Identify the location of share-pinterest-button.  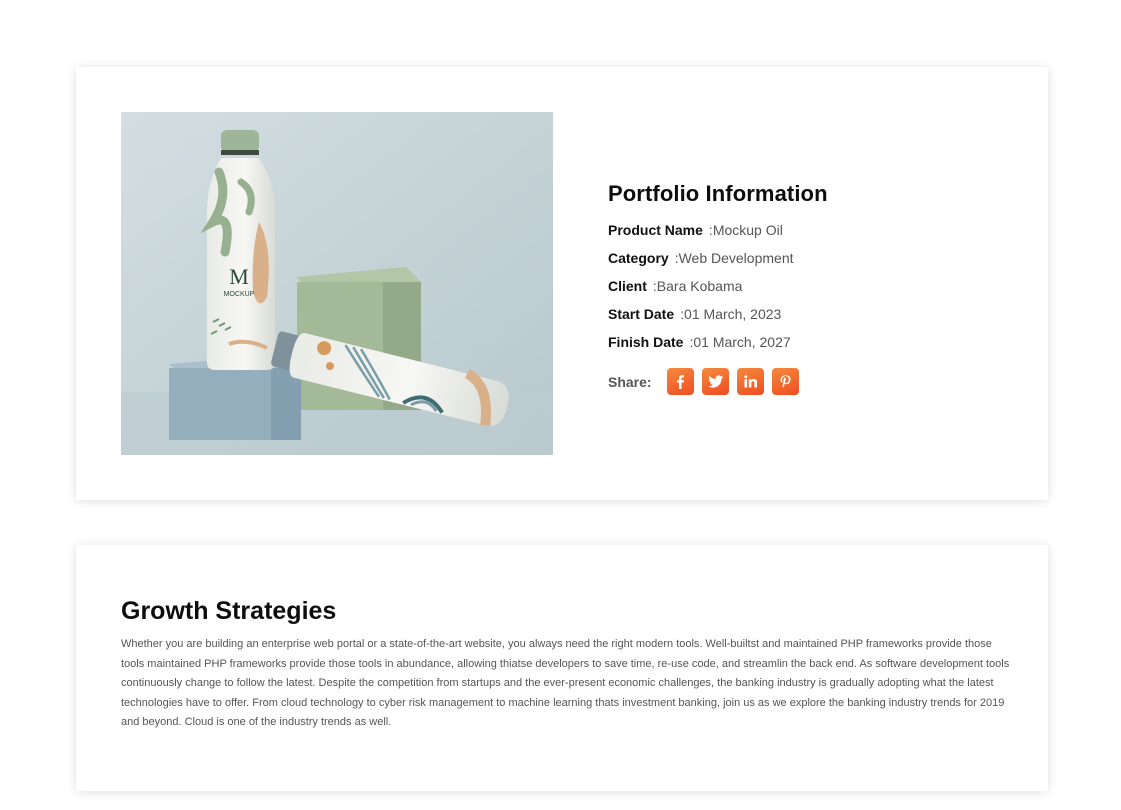
(785, 381).